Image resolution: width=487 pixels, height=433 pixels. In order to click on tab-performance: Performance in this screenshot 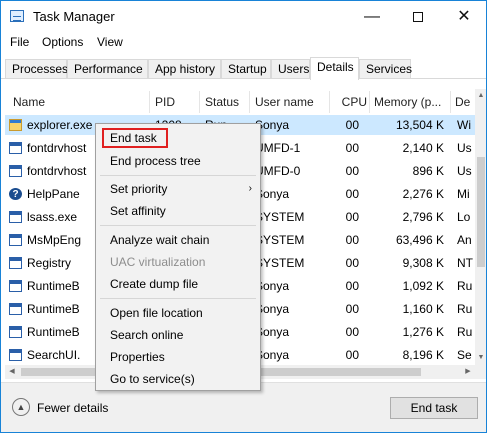, I will do `click(107, 69)`.